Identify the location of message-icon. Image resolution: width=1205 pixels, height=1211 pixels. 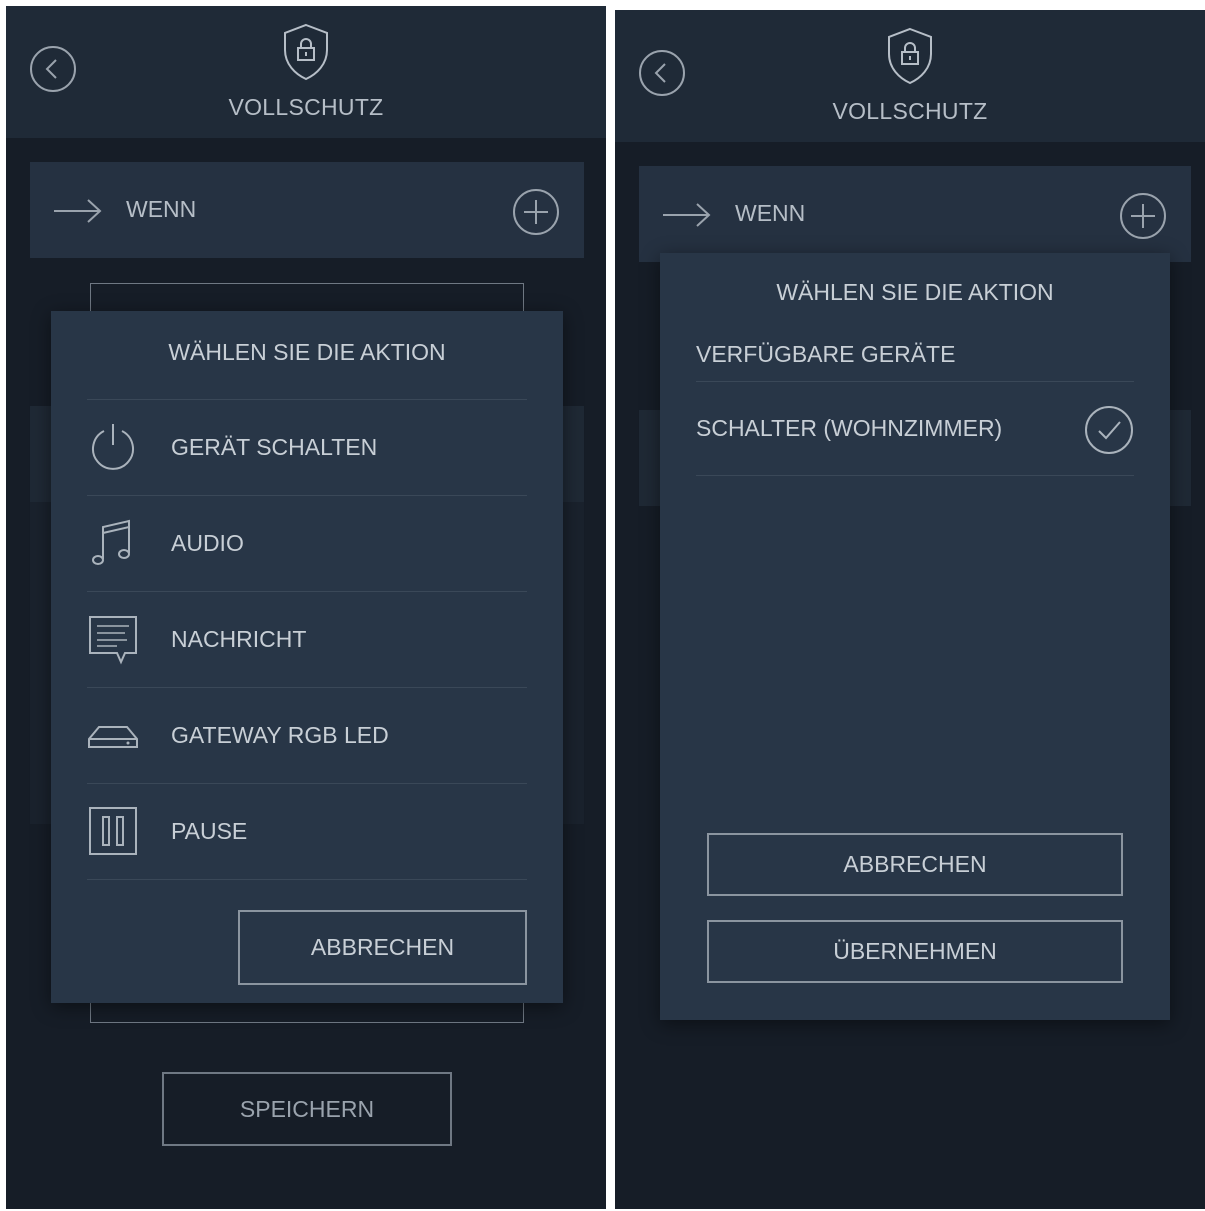
(113, 640).